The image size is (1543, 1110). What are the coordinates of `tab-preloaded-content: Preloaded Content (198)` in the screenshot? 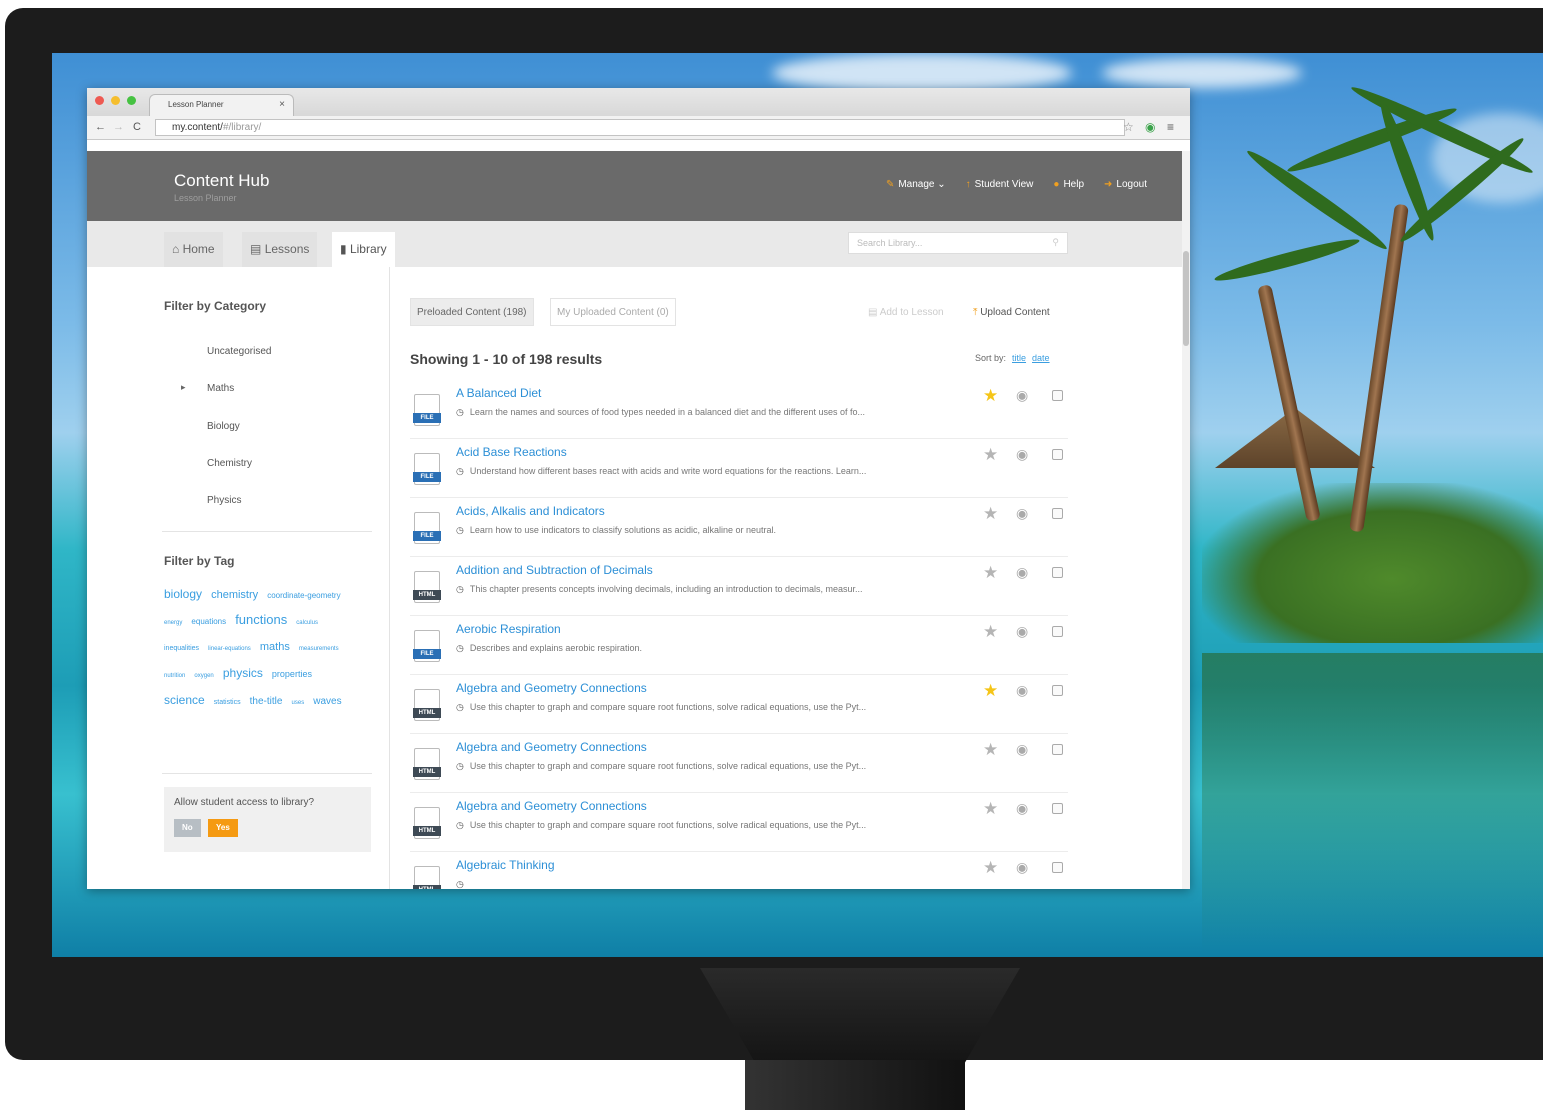 It's located at (472, 312).